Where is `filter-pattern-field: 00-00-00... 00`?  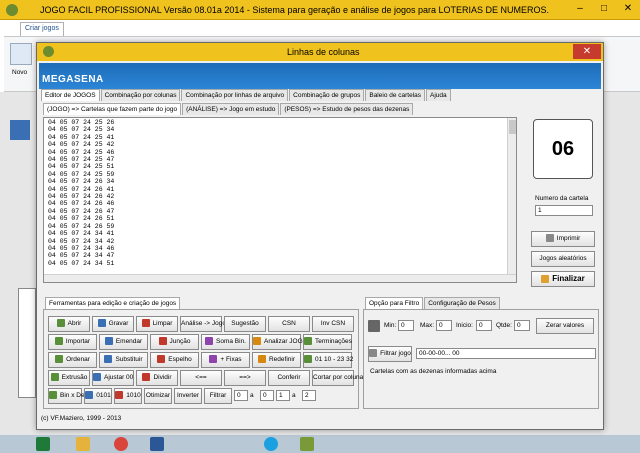
filter-pattern-field: 00-00-00... 00 is located at coordinates (506, 353).